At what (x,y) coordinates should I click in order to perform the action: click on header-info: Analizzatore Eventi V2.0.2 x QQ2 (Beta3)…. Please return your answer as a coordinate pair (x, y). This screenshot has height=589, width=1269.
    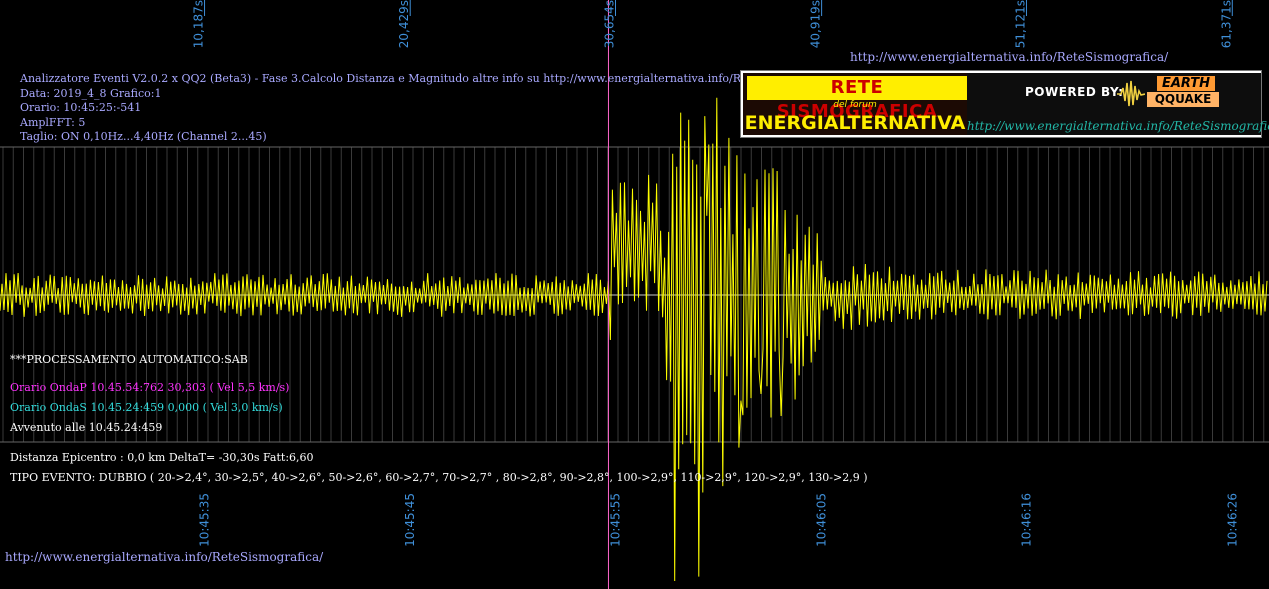
    Looking at the image, I should click on (425, 108).